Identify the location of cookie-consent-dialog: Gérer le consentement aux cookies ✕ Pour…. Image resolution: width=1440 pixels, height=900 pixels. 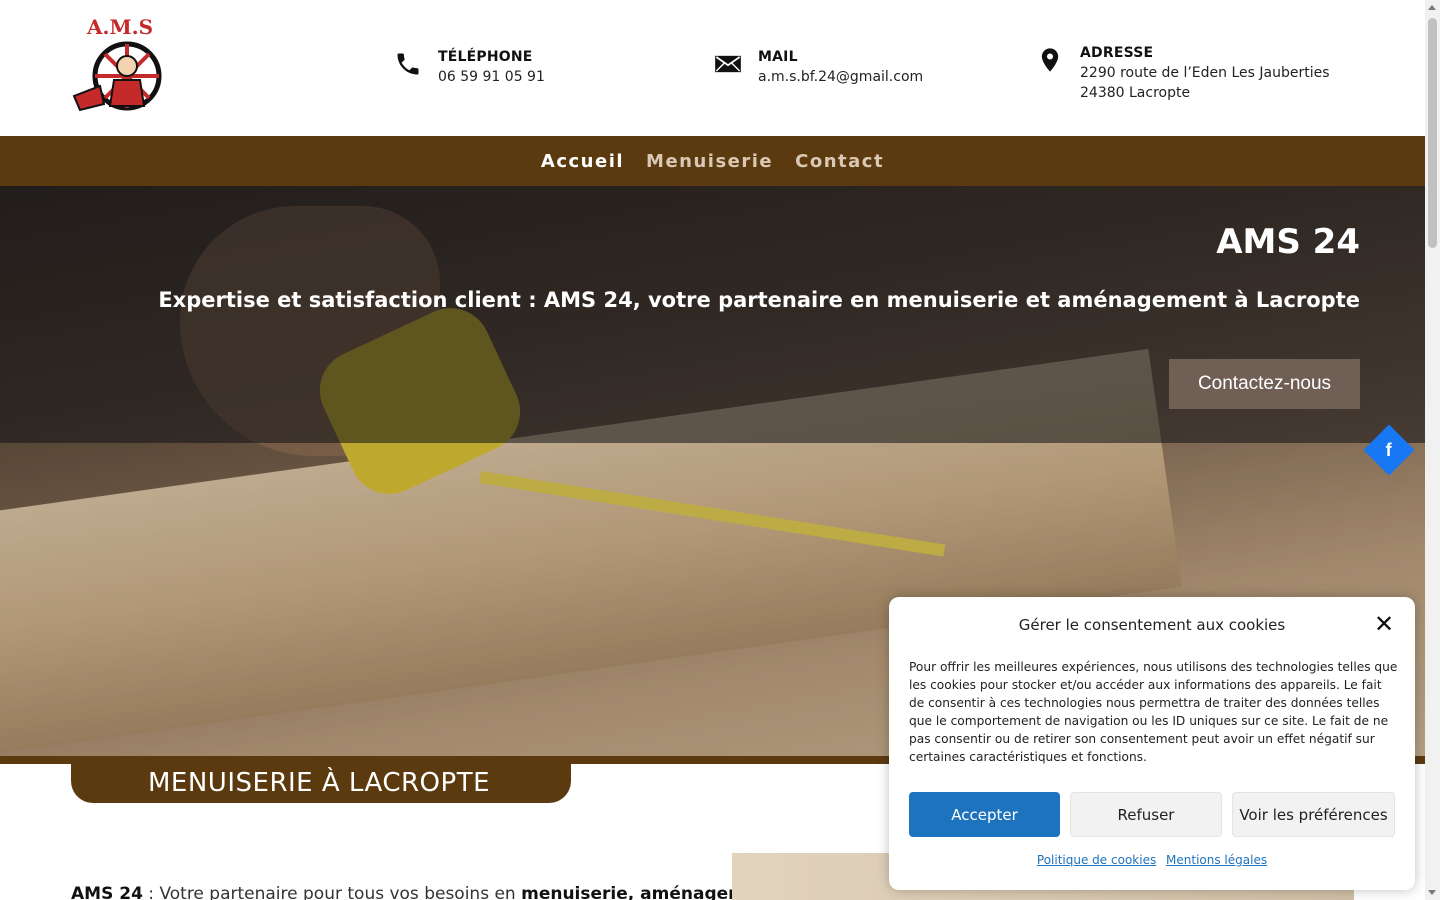
(1152, 743).